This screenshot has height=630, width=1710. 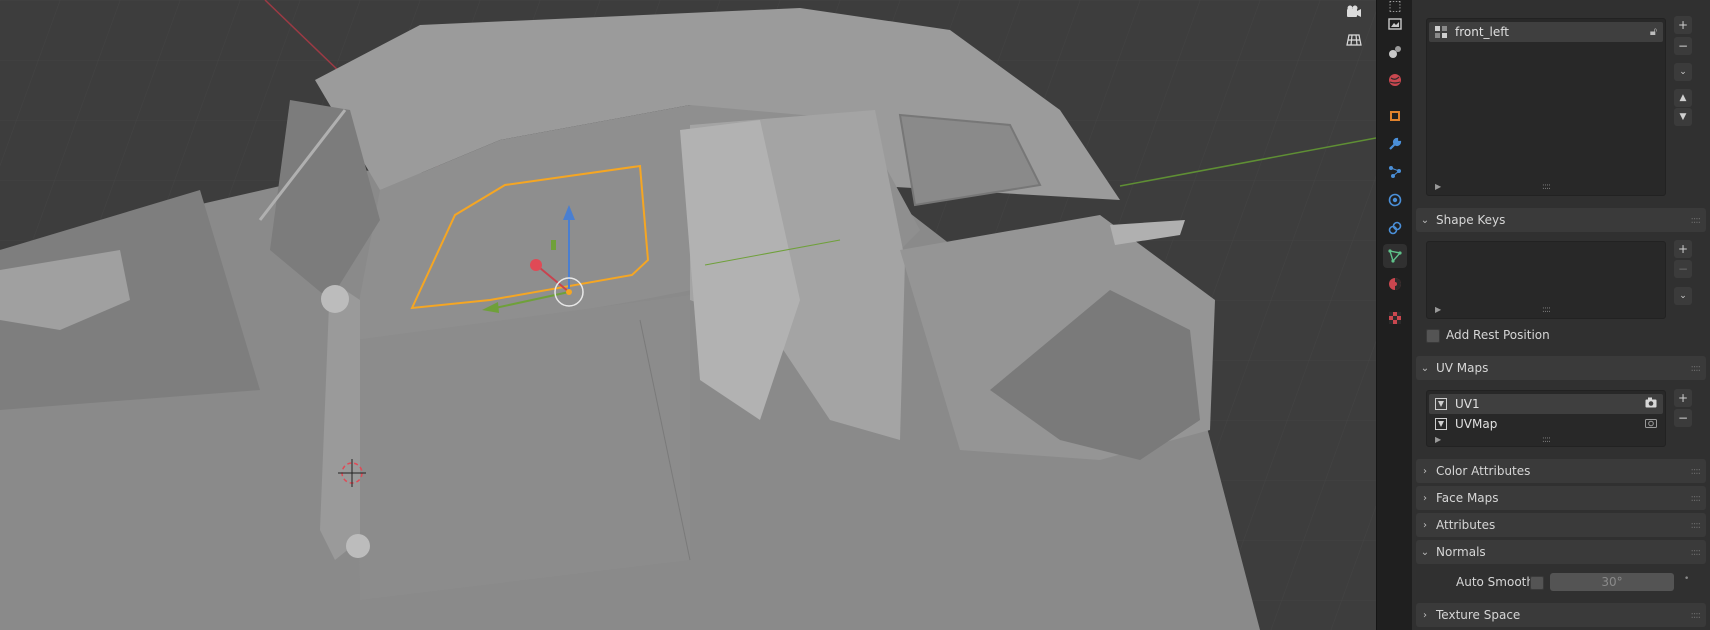 I want to click on move-up-button: ▲, so click(x=1683, y=98).